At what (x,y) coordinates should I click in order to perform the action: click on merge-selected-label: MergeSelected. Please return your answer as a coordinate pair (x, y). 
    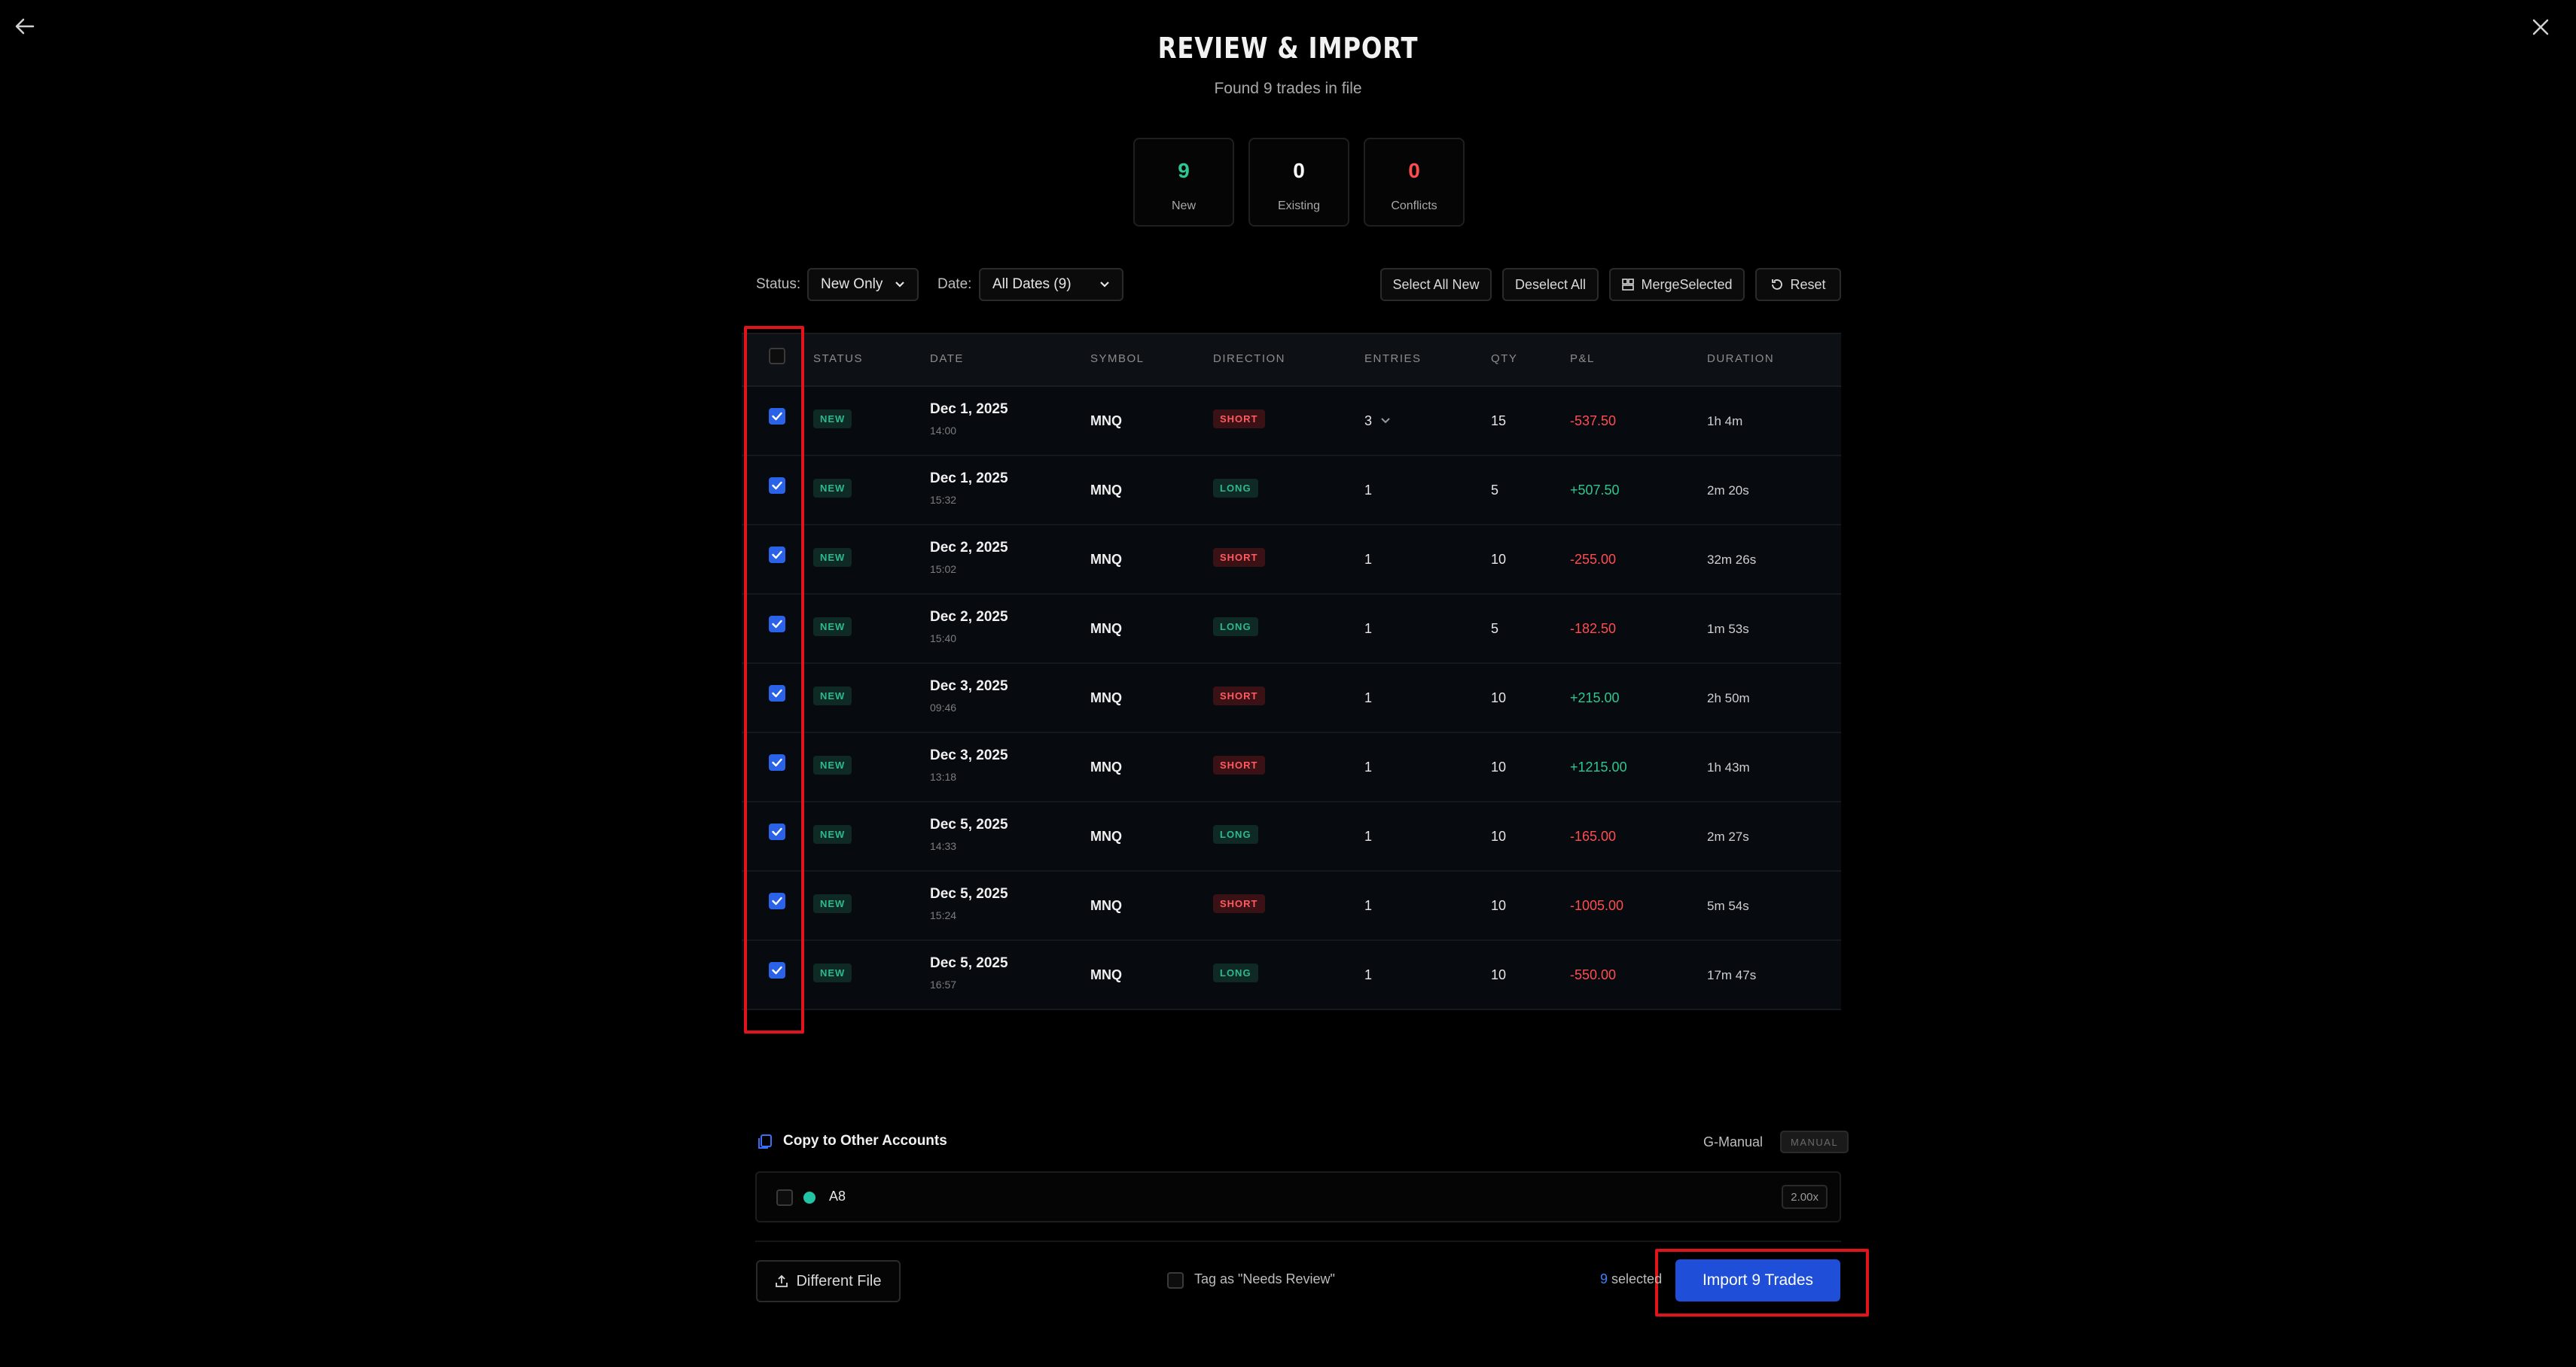
    Looking at the image, I should click on (1687, 284).